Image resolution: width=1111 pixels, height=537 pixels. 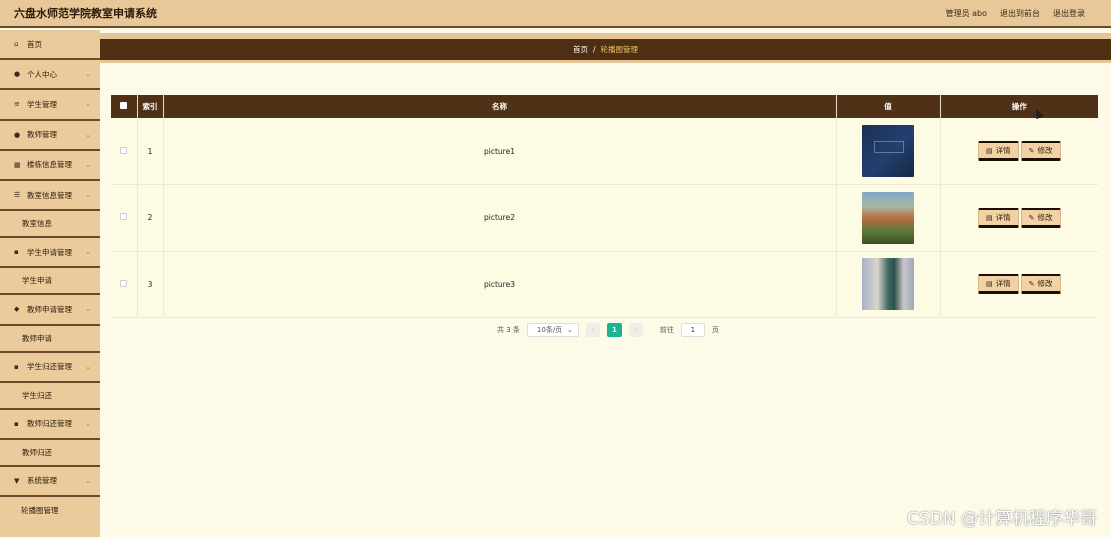 What do you see at coordinates (50, 396) in the screenshot?
I see `sidebar-subitem-12: 学生归还` at bounding box center [50, 396].